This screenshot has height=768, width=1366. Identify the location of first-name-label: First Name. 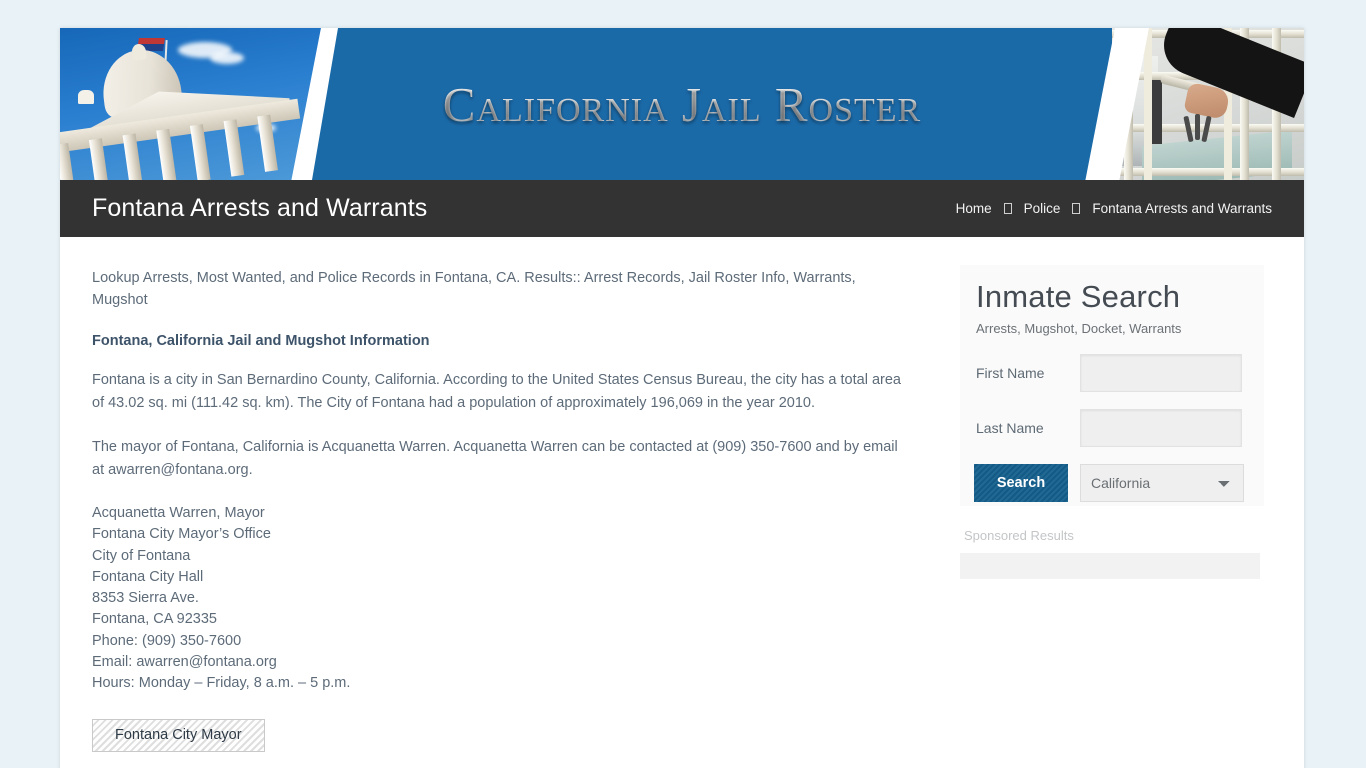
(1010, 373).